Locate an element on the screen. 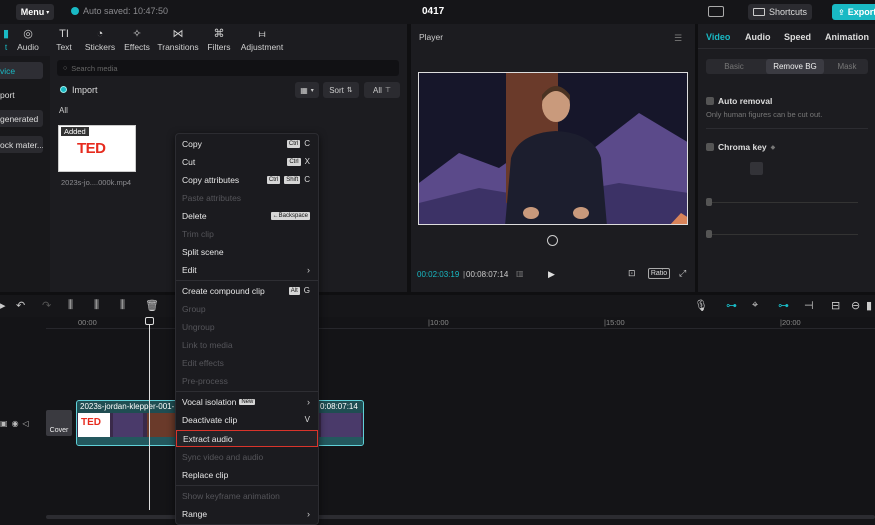  export-label: Export is located at coordinates (861, 12).